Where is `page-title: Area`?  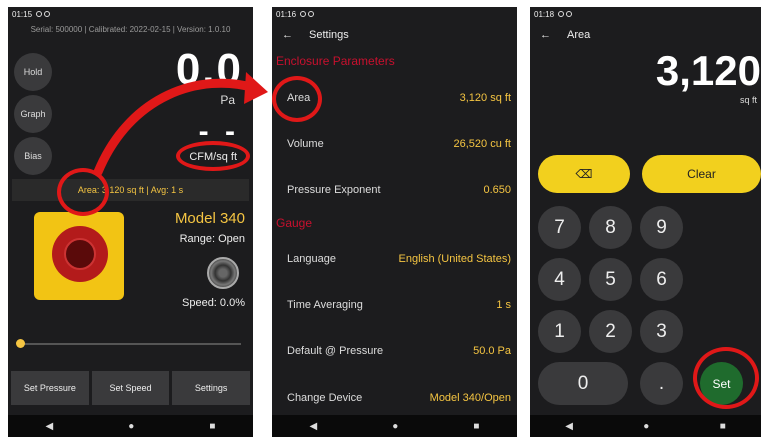 page-title: Area is located at coordinates (579, 35).